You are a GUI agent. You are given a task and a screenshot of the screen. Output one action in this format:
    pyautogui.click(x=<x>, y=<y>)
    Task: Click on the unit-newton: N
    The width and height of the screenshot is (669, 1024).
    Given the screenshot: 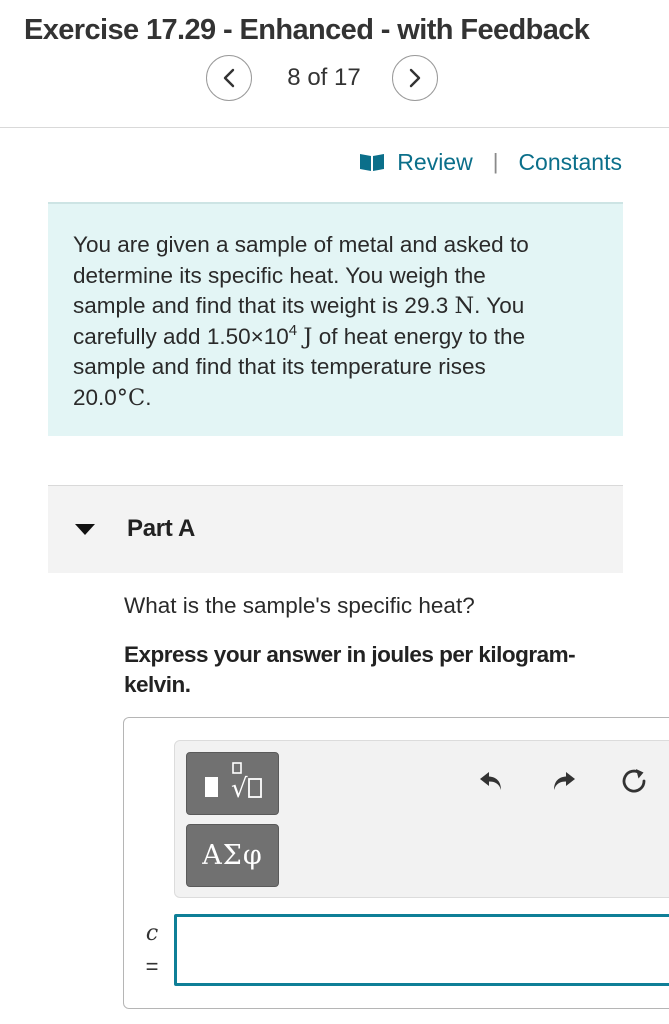 What is the action you would take?
    pyautogui.click(x=464, y=306)
    